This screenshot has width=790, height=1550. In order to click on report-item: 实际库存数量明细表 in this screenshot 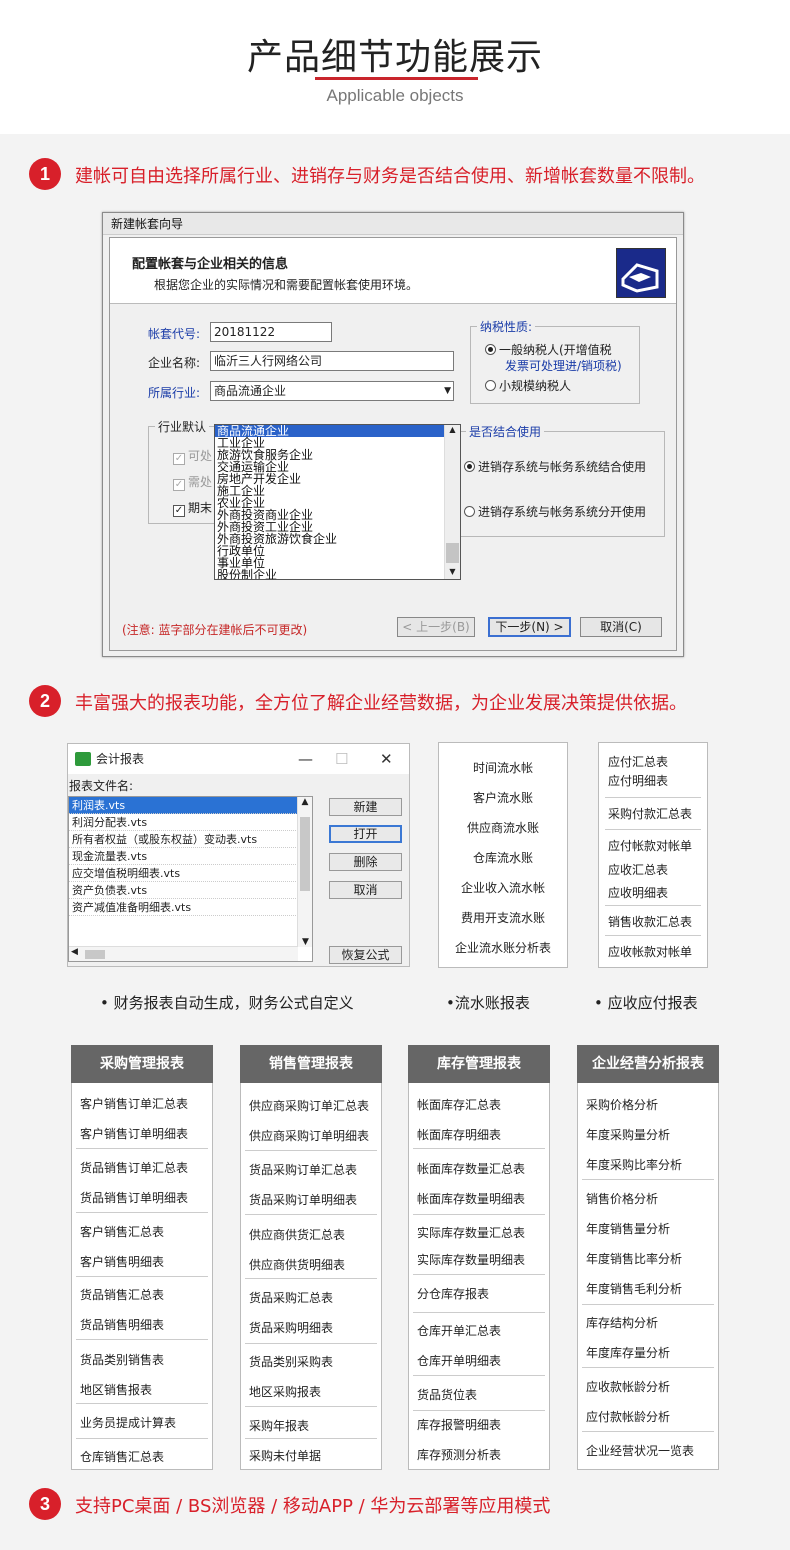, I will do `click(471, 1259)`.